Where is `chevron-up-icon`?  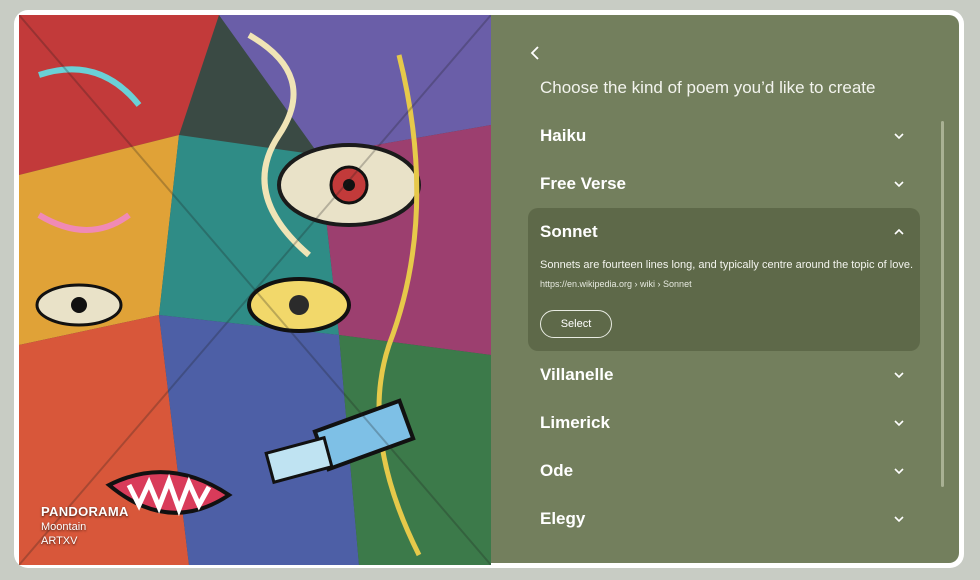 chevron-up-icon is located at coordinates (899, 231).